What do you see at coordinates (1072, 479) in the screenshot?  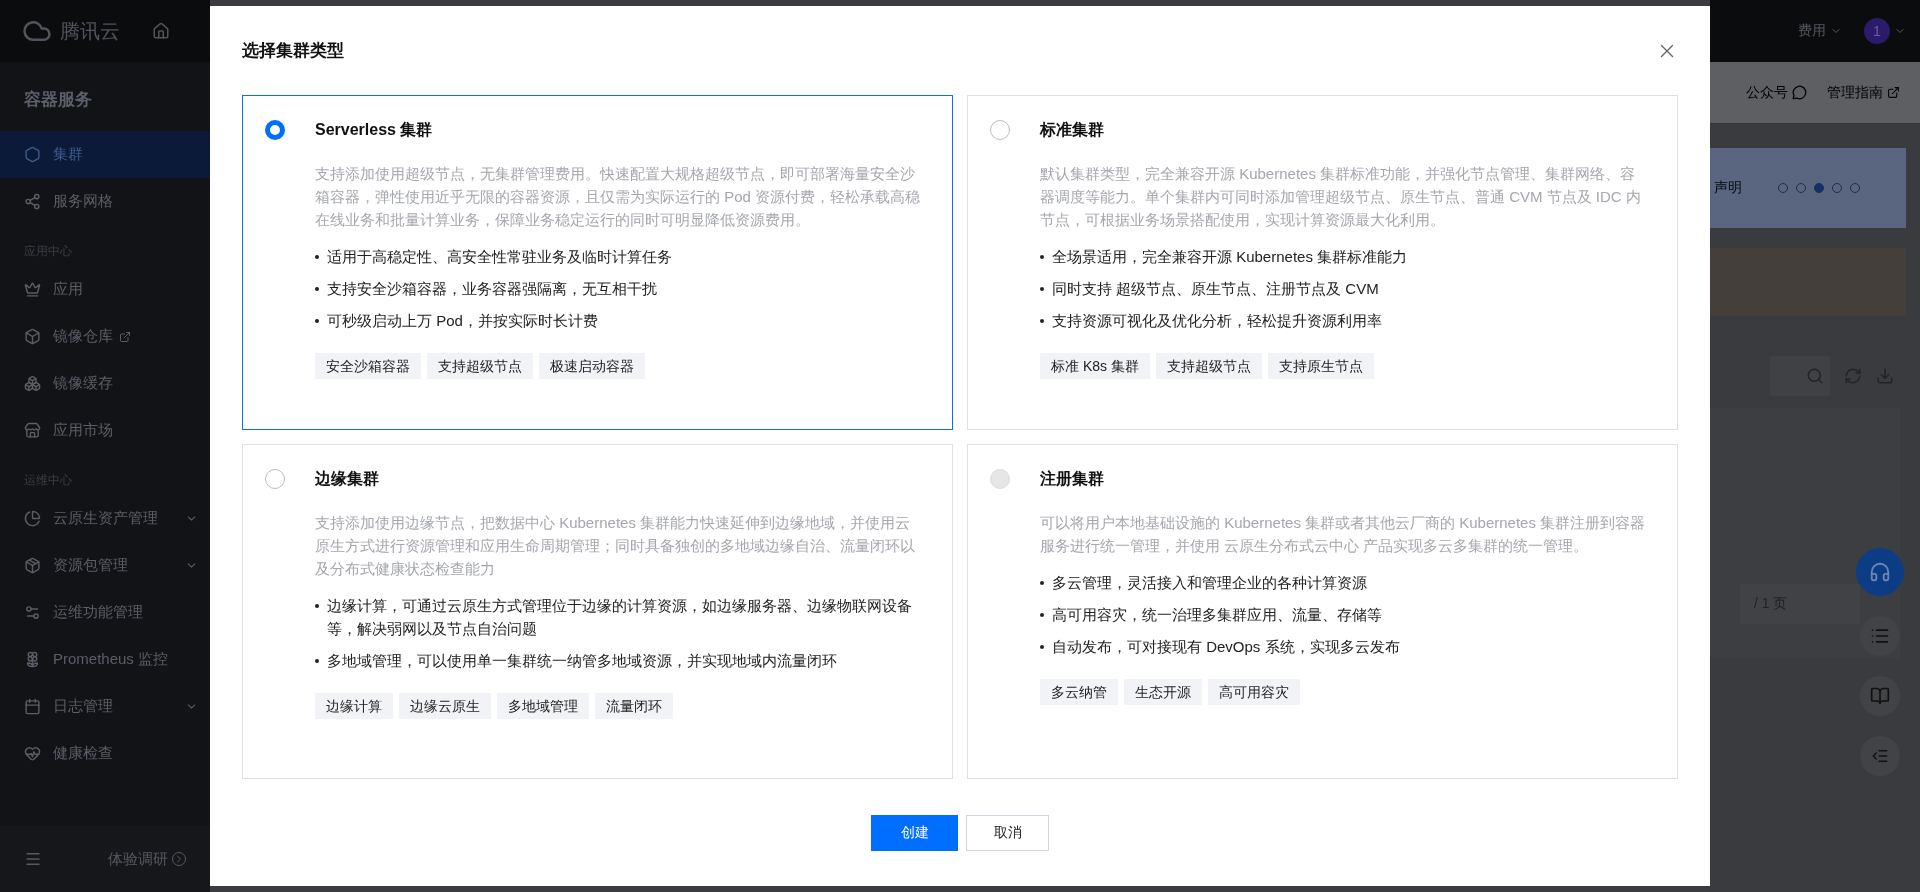 I see `card-title: 注册集群` at bounding box center [1072, 479].